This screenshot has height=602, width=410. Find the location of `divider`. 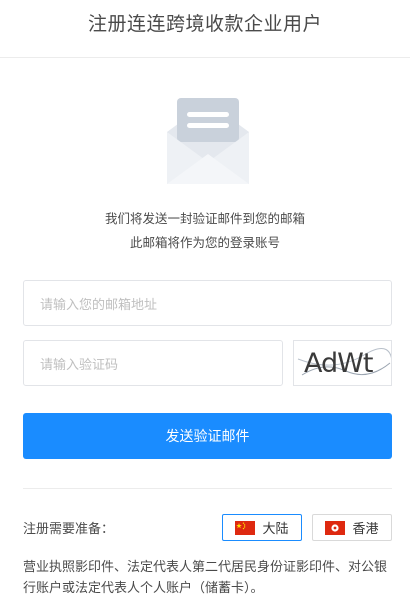

divider is located at coordinates (207, 488).